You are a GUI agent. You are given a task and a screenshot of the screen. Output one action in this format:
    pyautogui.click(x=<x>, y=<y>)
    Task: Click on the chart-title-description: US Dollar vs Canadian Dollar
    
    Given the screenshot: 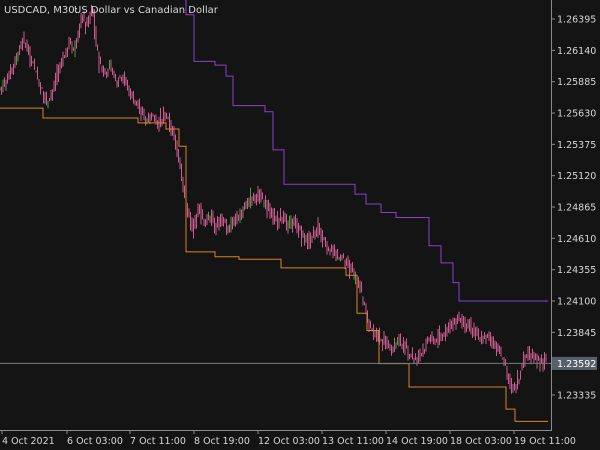 What is the action you would take?
    pyautogui.click(x=146, y=10)
    